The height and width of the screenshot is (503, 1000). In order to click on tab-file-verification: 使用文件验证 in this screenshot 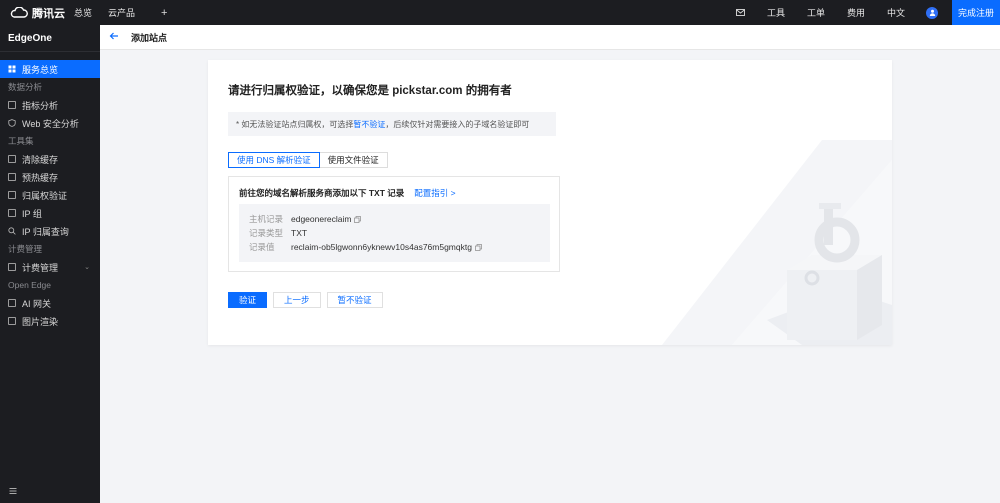, I will do `click(353, 160)`.